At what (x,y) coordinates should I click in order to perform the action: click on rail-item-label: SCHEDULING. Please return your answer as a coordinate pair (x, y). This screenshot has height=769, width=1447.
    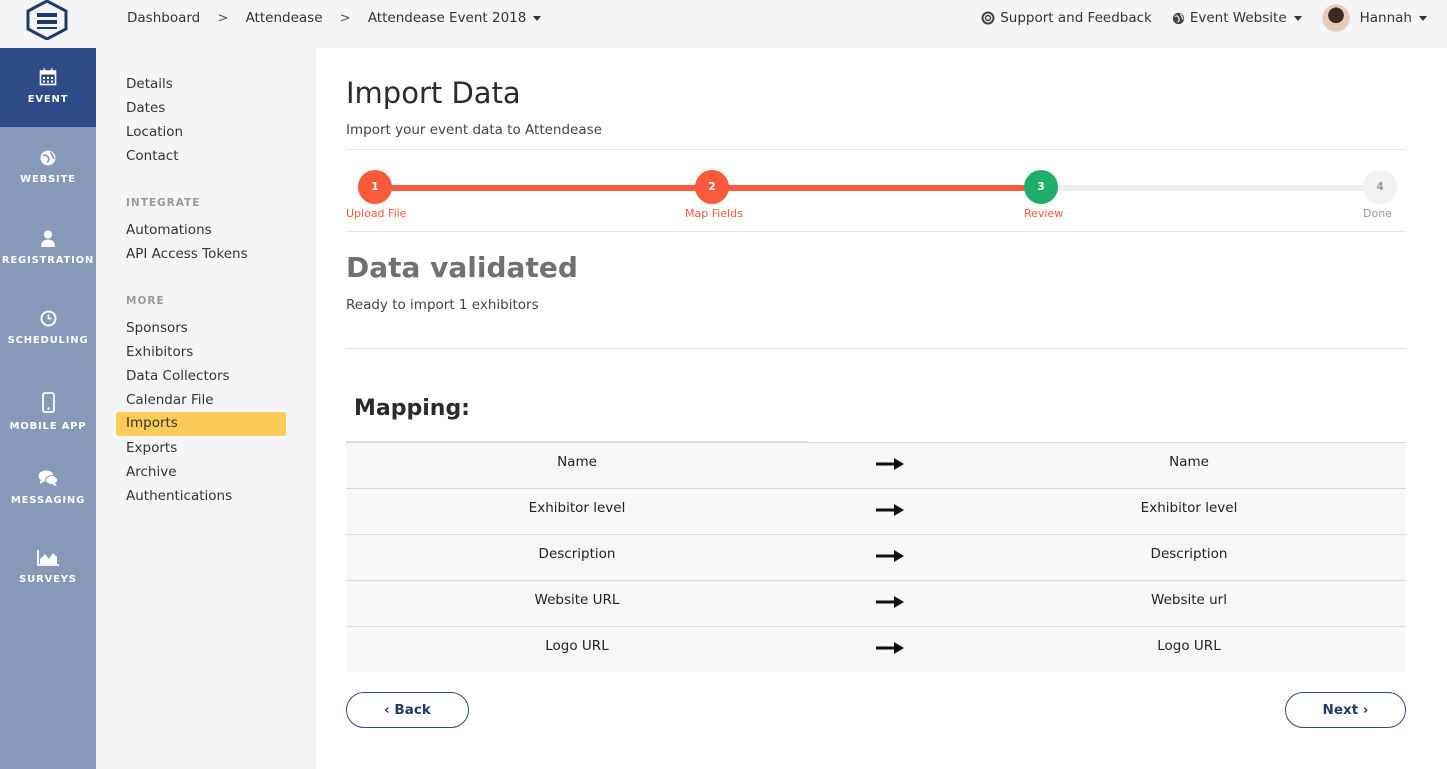
    Looking at the image, I should click on (48, 340).